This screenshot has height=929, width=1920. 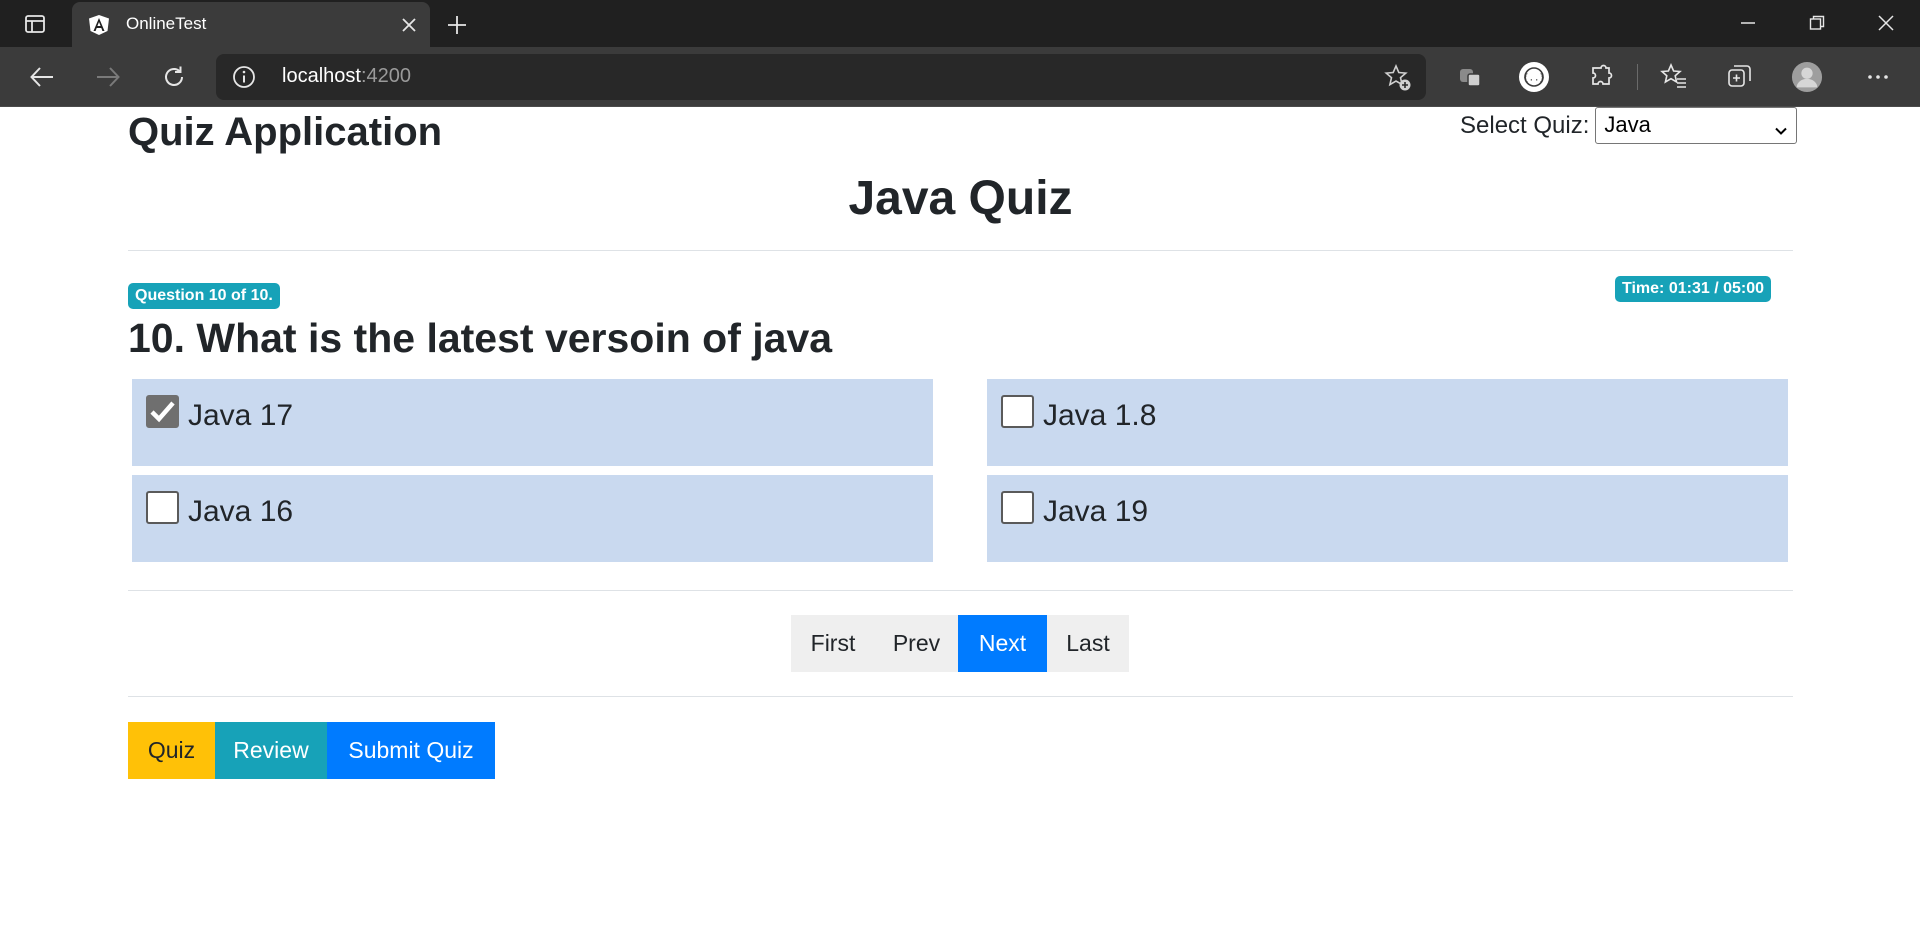 I want to click on option-java-17: Java 17, so click(x=532, y=422).